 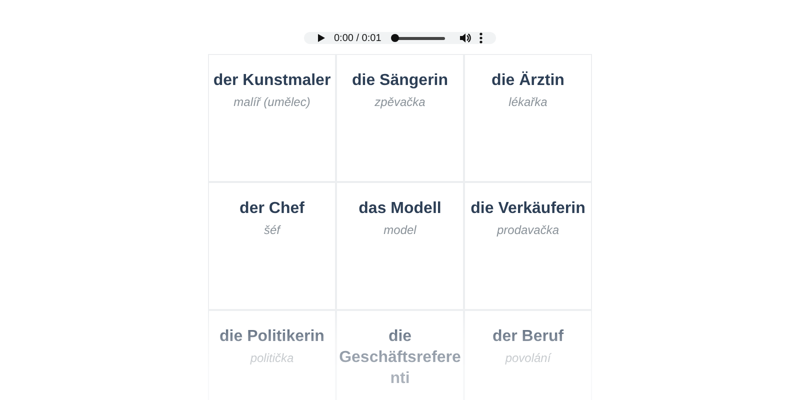 What do you see at coordinates (465, 38) in the screenshot?
I see `volume-icon` at bounding box center [465, 38].